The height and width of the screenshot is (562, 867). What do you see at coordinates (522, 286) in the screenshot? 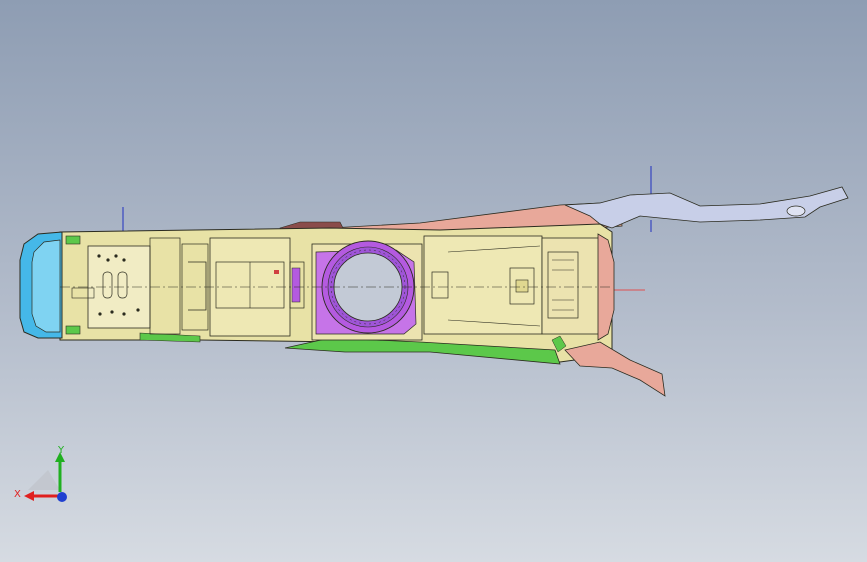
I see `elbow-connector-core` at bounding box center [522, 286].